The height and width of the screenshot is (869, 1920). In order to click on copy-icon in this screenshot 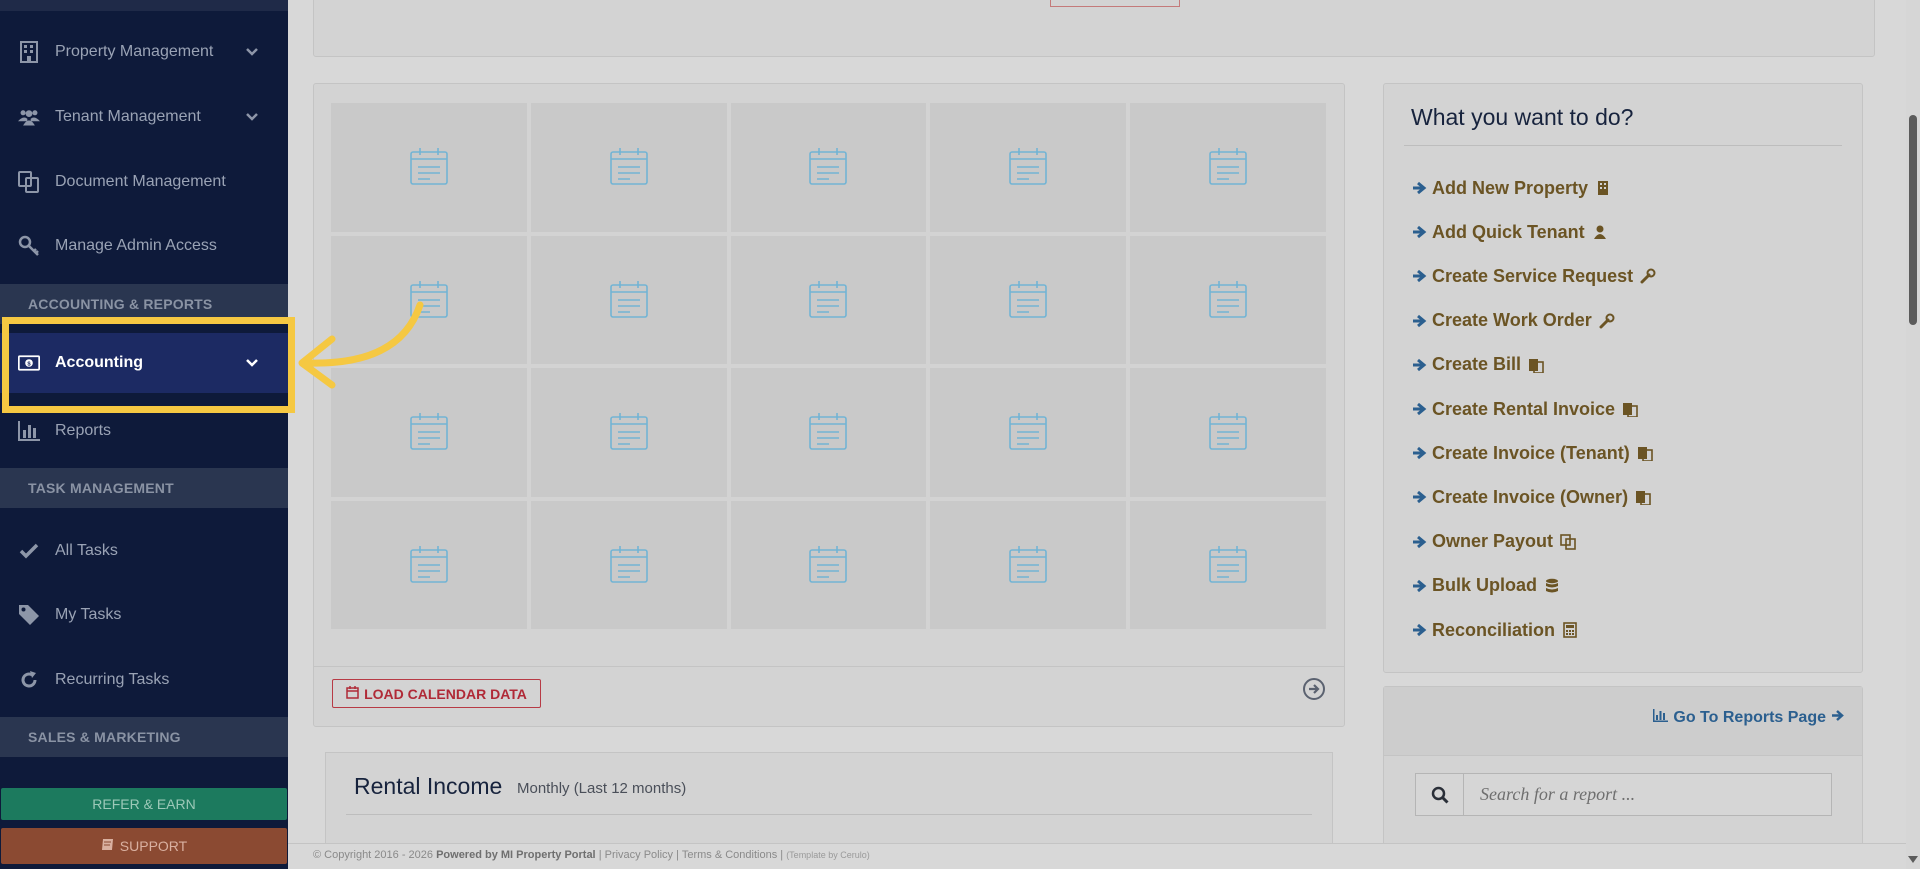, I will do `click(1568, 541)`.